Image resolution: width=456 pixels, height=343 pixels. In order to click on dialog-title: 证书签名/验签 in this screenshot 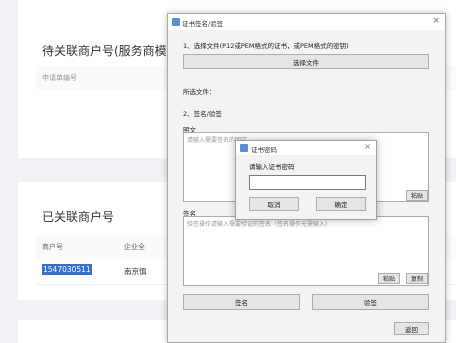, I will do `click(203, 24)`.